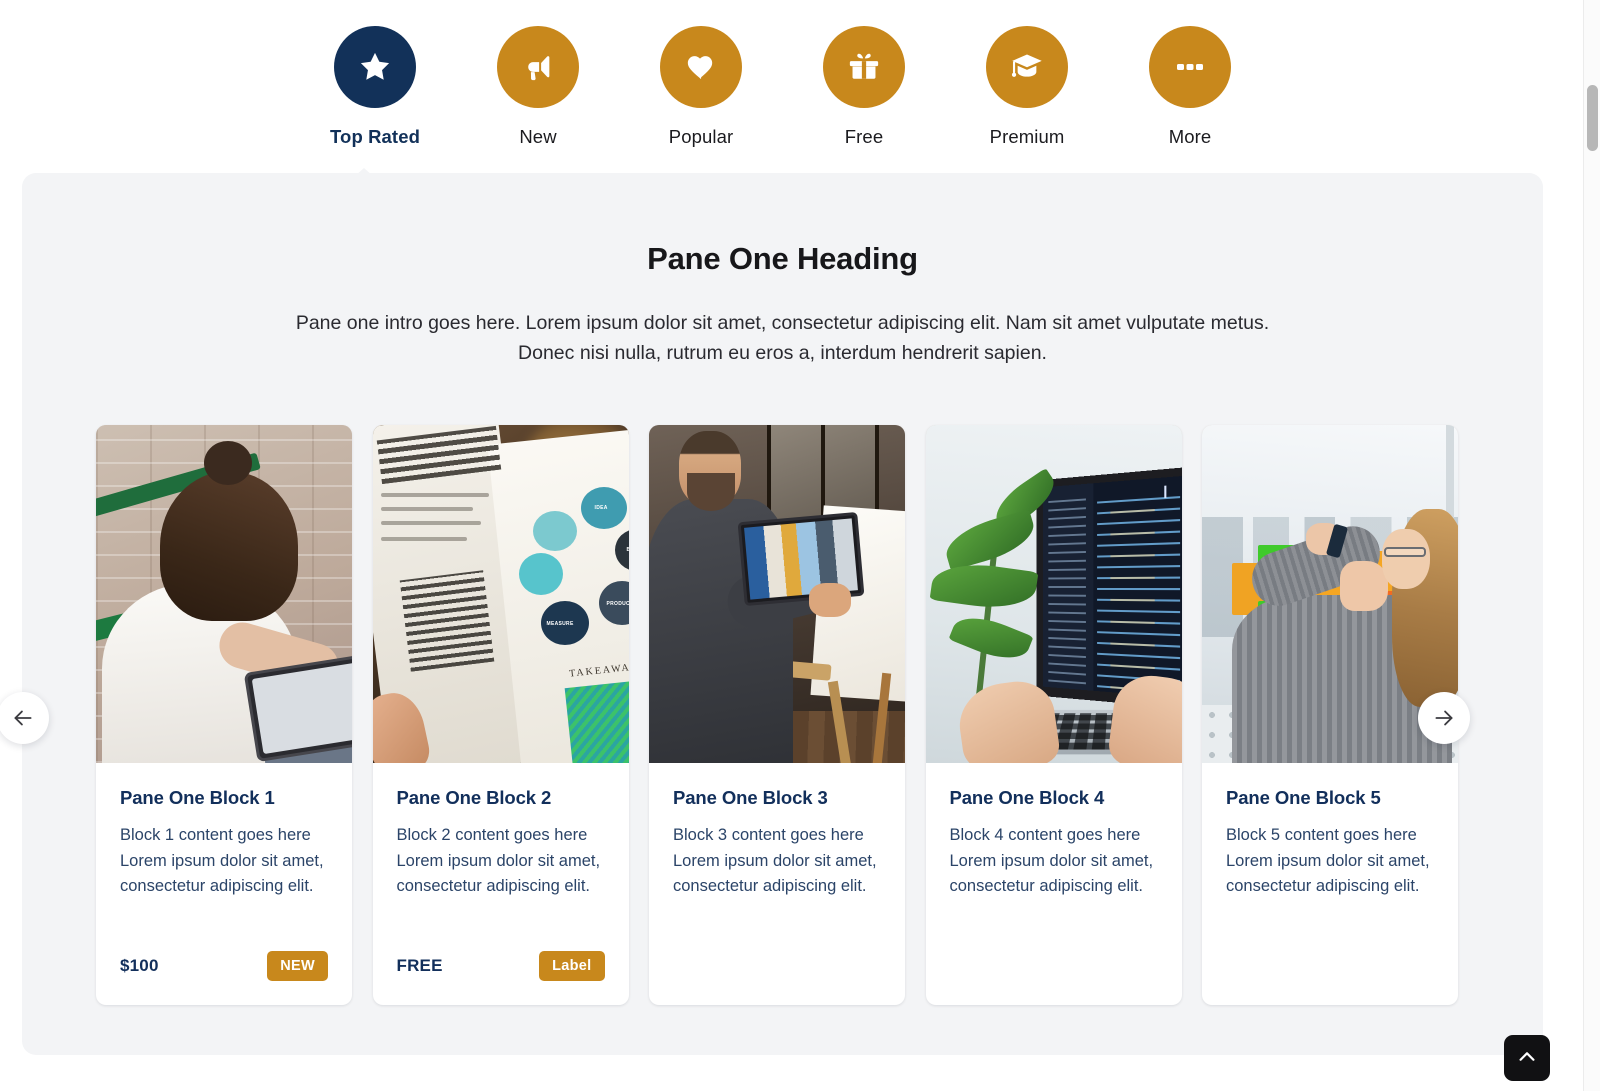 This screenshot has width=1600, height=1091. I want to click on category-tab-strip: Top Rated New Popular Free Premium More, so click(782, 74).